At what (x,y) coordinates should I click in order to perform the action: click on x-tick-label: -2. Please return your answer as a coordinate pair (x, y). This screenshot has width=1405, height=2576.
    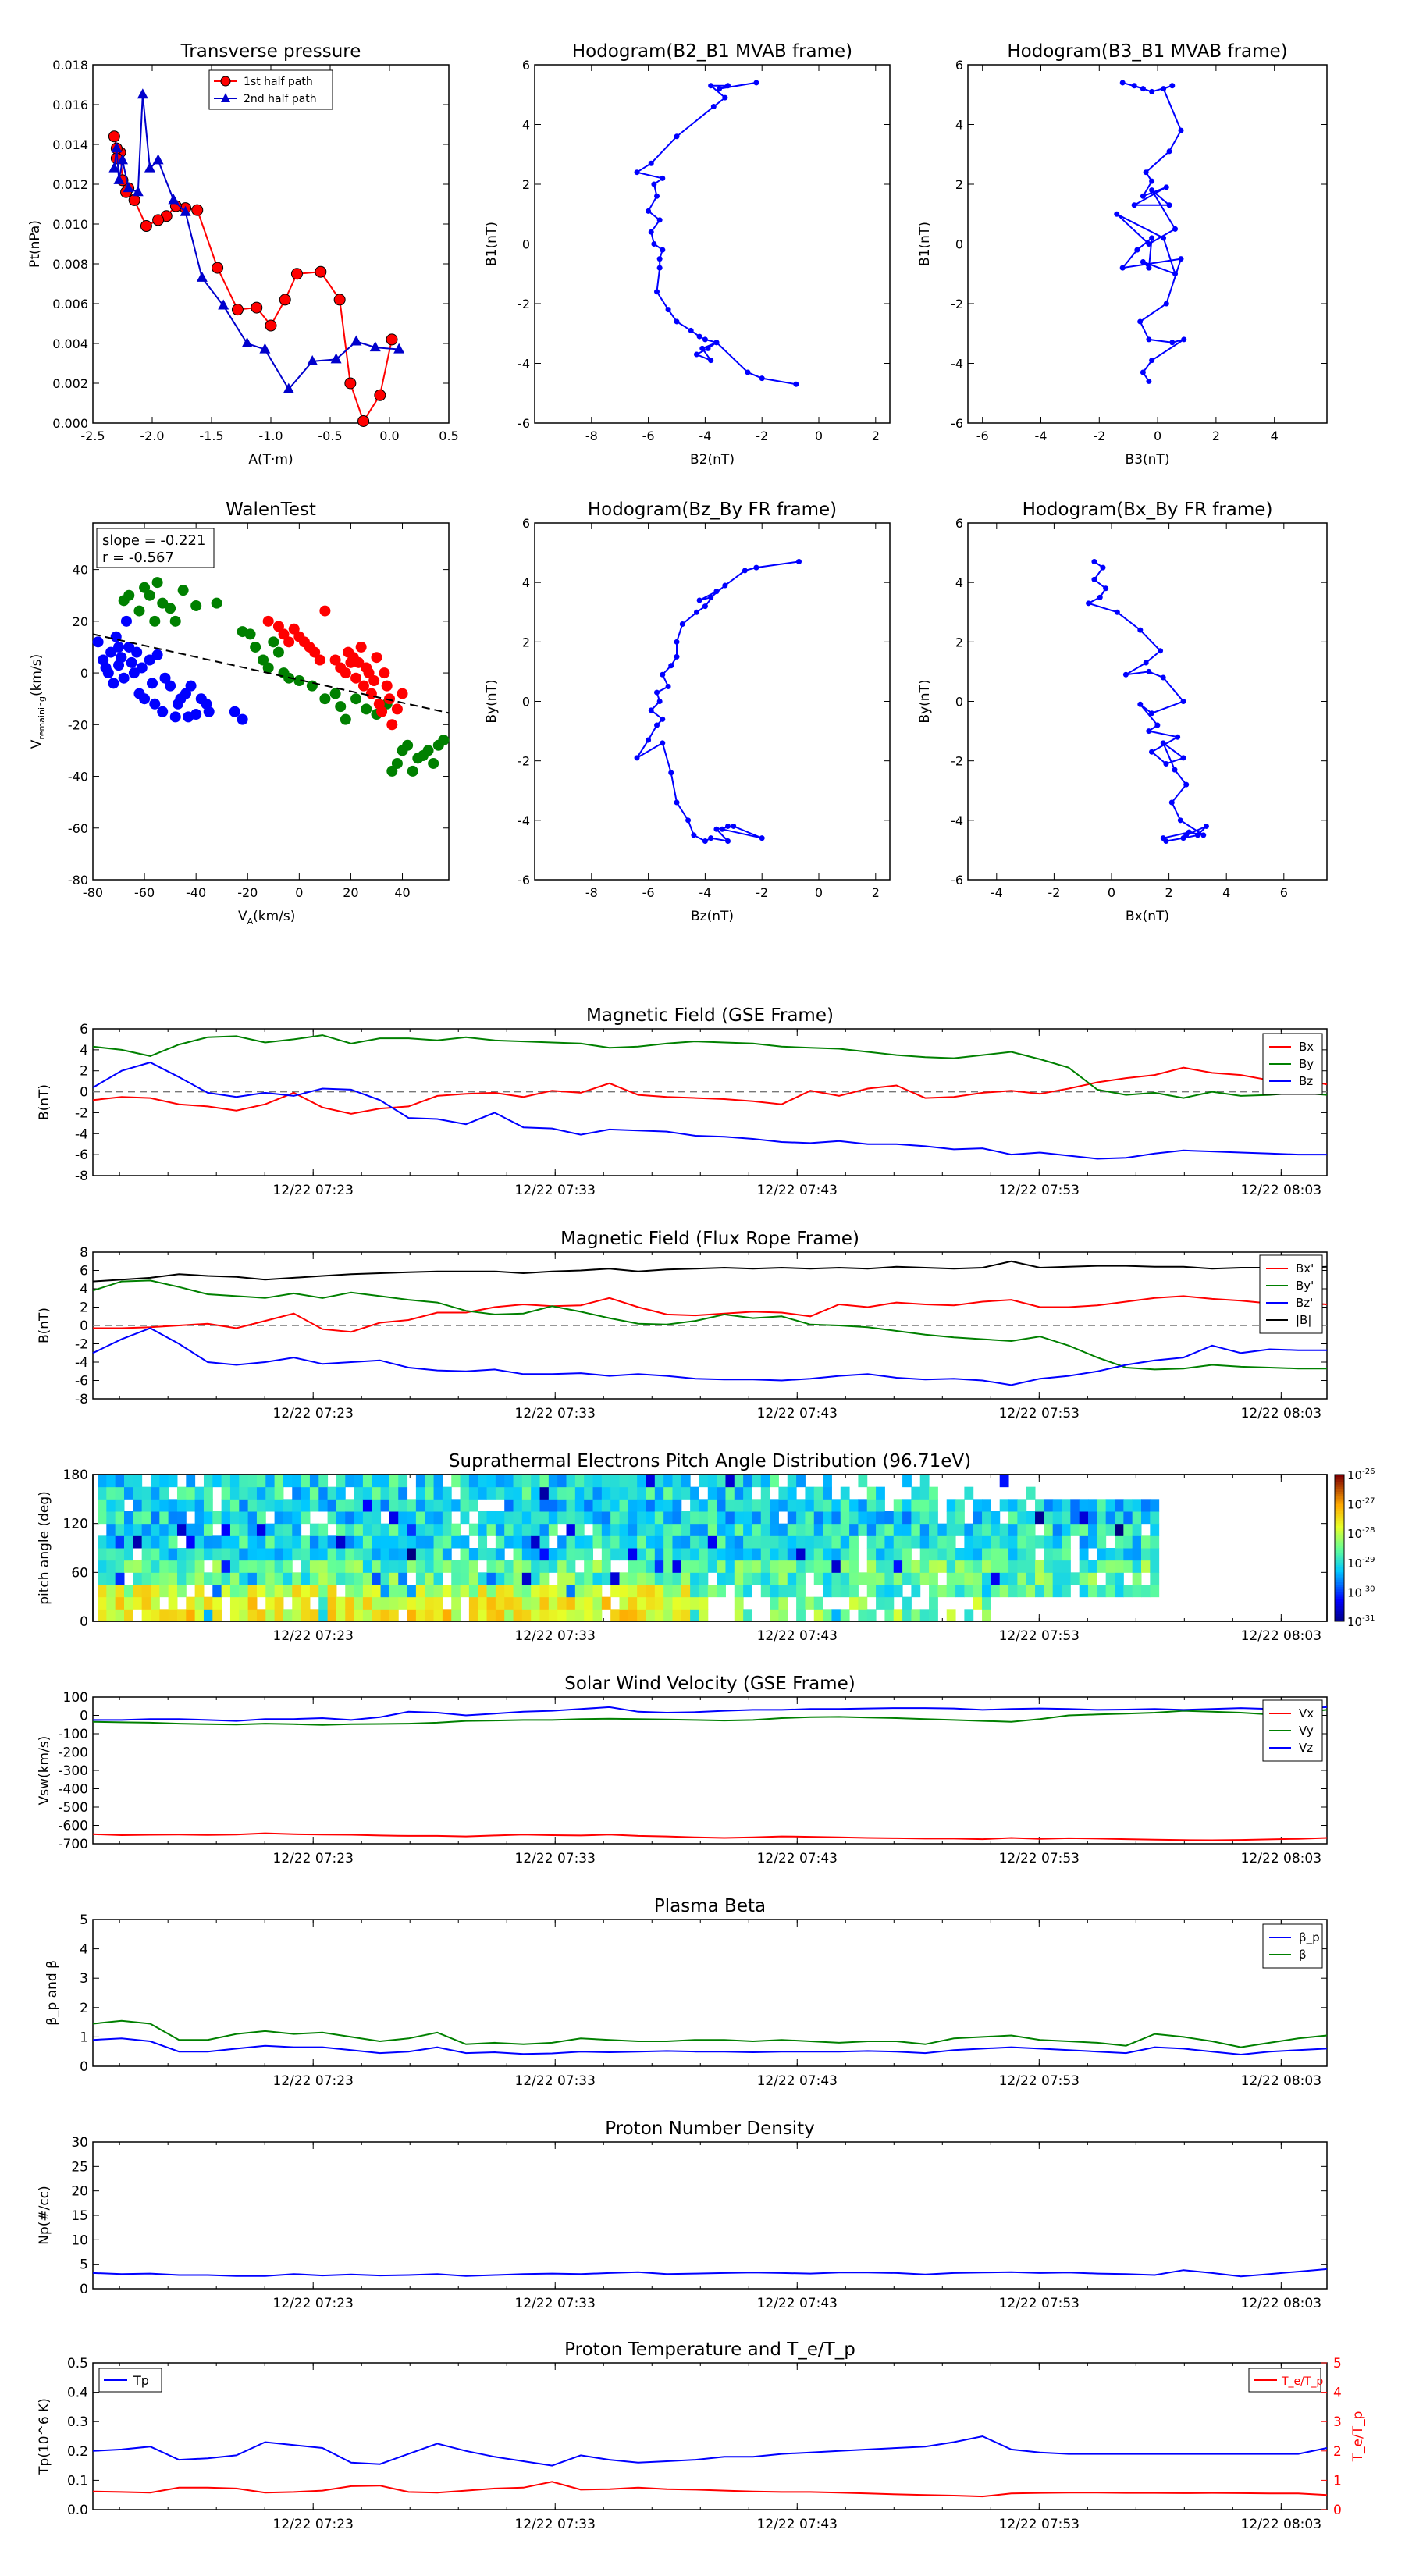
    Looking at the image, I should click on (762, 892).